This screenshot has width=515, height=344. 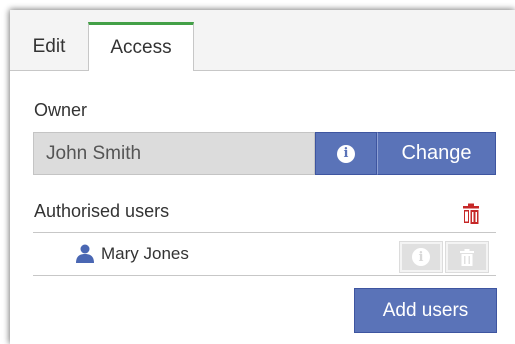 I want to click on tab-edit: Edit, so click(x=49, y=47).